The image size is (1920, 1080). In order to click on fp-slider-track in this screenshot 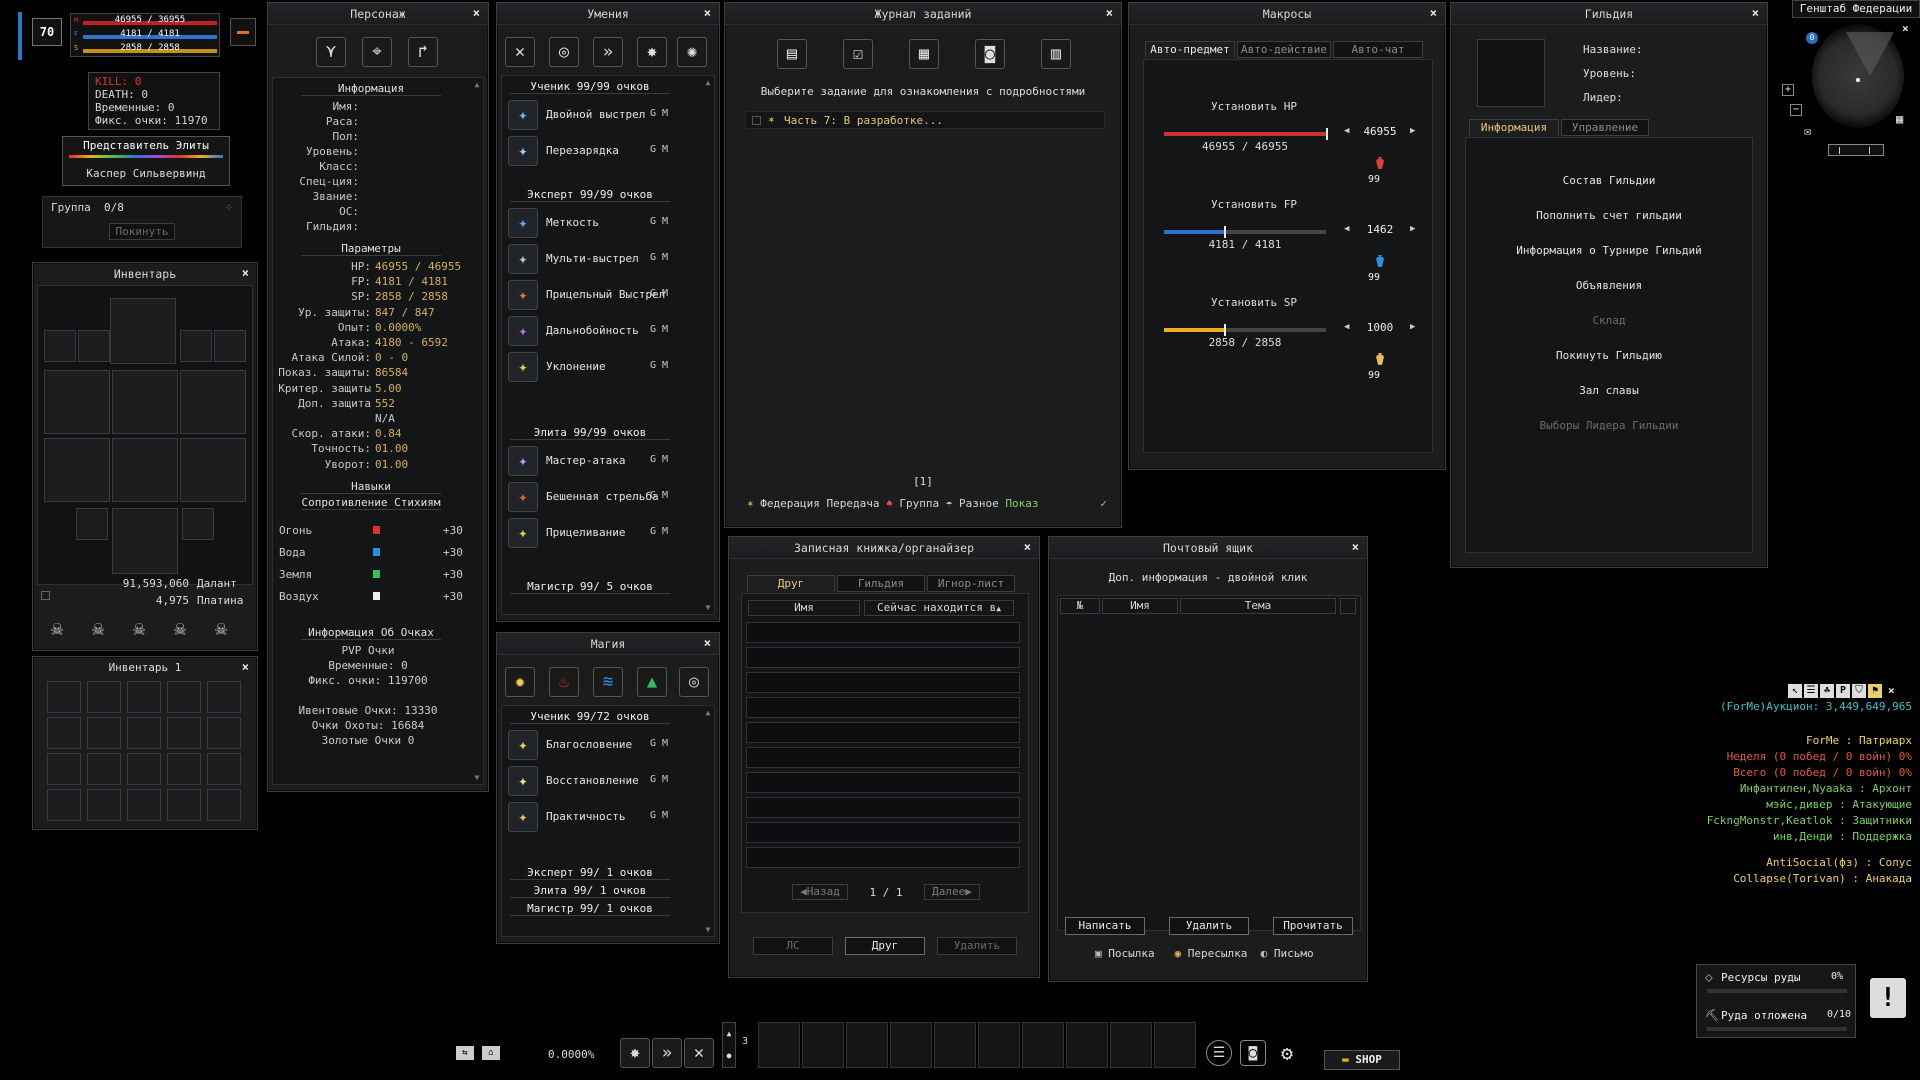, I will do `click(1245, 232)`.